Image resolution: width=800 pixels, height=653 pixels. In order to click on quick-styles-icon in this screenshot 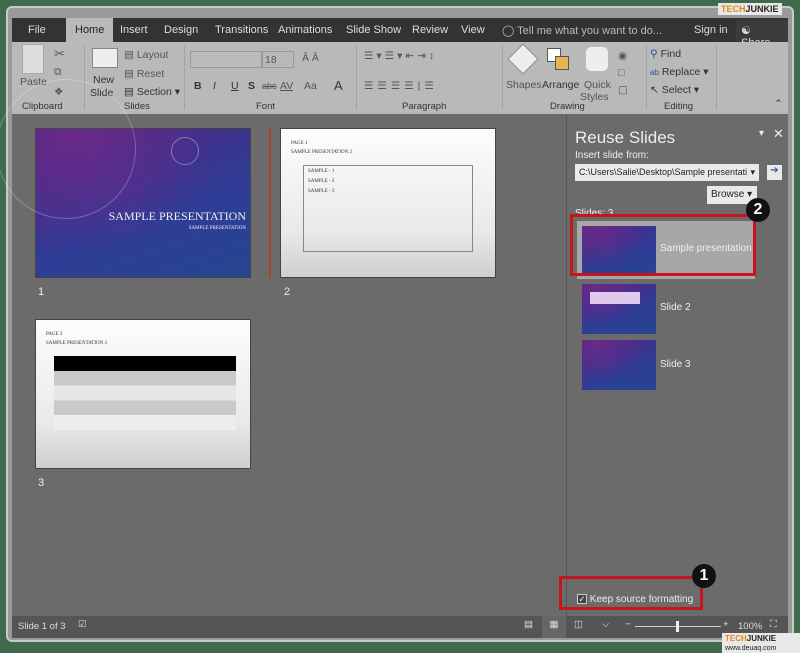, I will do `click(597, 59)`.